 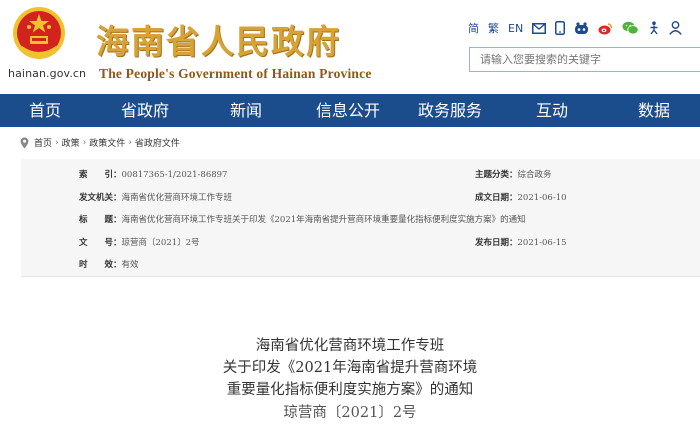 What do you see at coordinates (71, 142) in the screenshot?
I see `breadcrumb-policy: 政策` at bounding box center [71, 142].